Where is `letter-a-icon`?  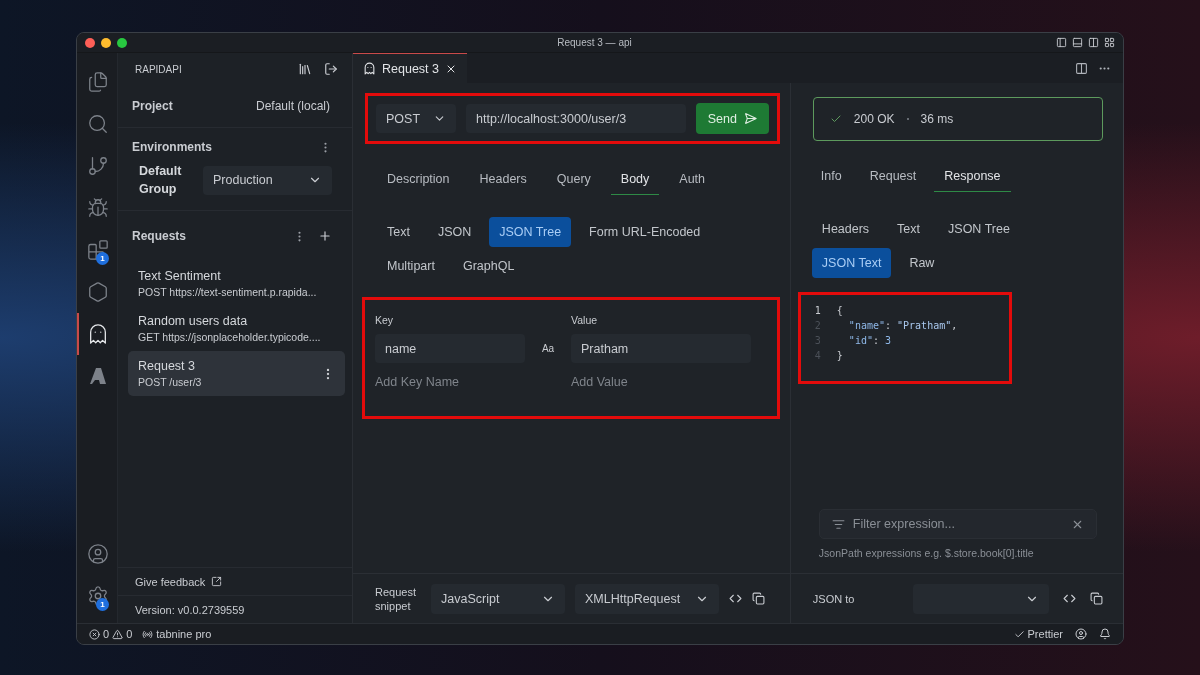
letter-a-icon is located at coordinates (98, 376).